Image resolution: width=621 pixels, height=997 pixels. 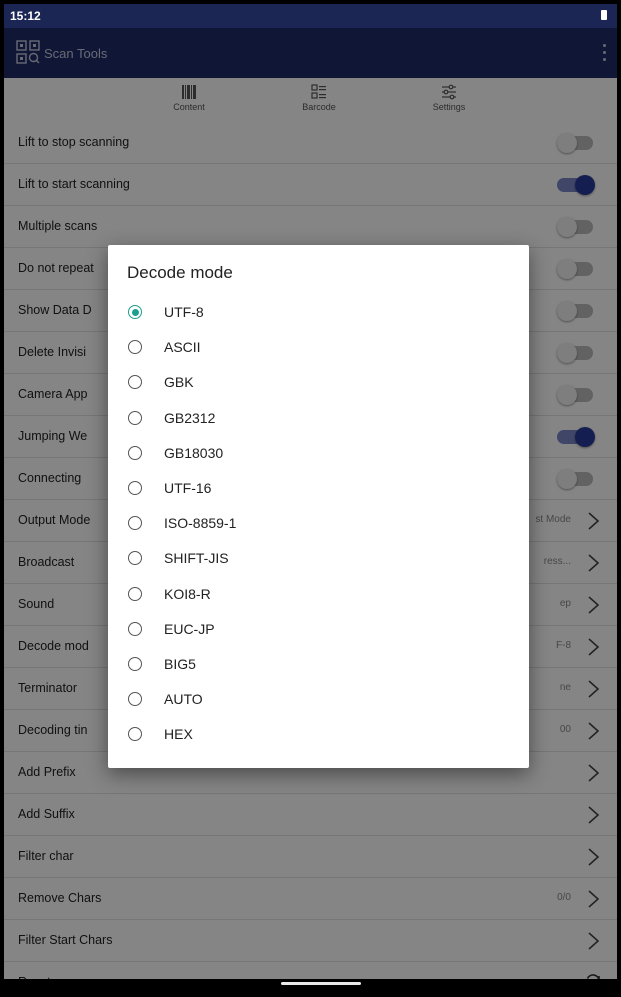 I want to click on decode-option-label: HEX, so click(x=178, y=734).